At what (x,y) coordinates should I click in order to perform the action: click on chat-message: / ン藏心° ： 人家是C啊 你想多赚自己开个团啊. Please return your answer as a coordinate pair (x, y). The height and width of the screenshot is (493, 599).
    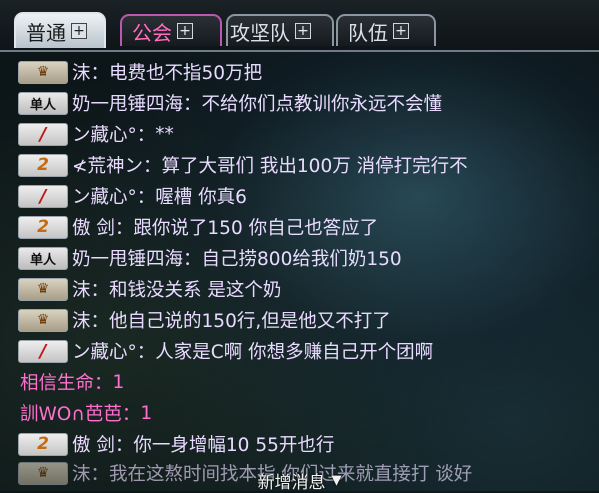
    Looking at the image, I should click on (216, 351).